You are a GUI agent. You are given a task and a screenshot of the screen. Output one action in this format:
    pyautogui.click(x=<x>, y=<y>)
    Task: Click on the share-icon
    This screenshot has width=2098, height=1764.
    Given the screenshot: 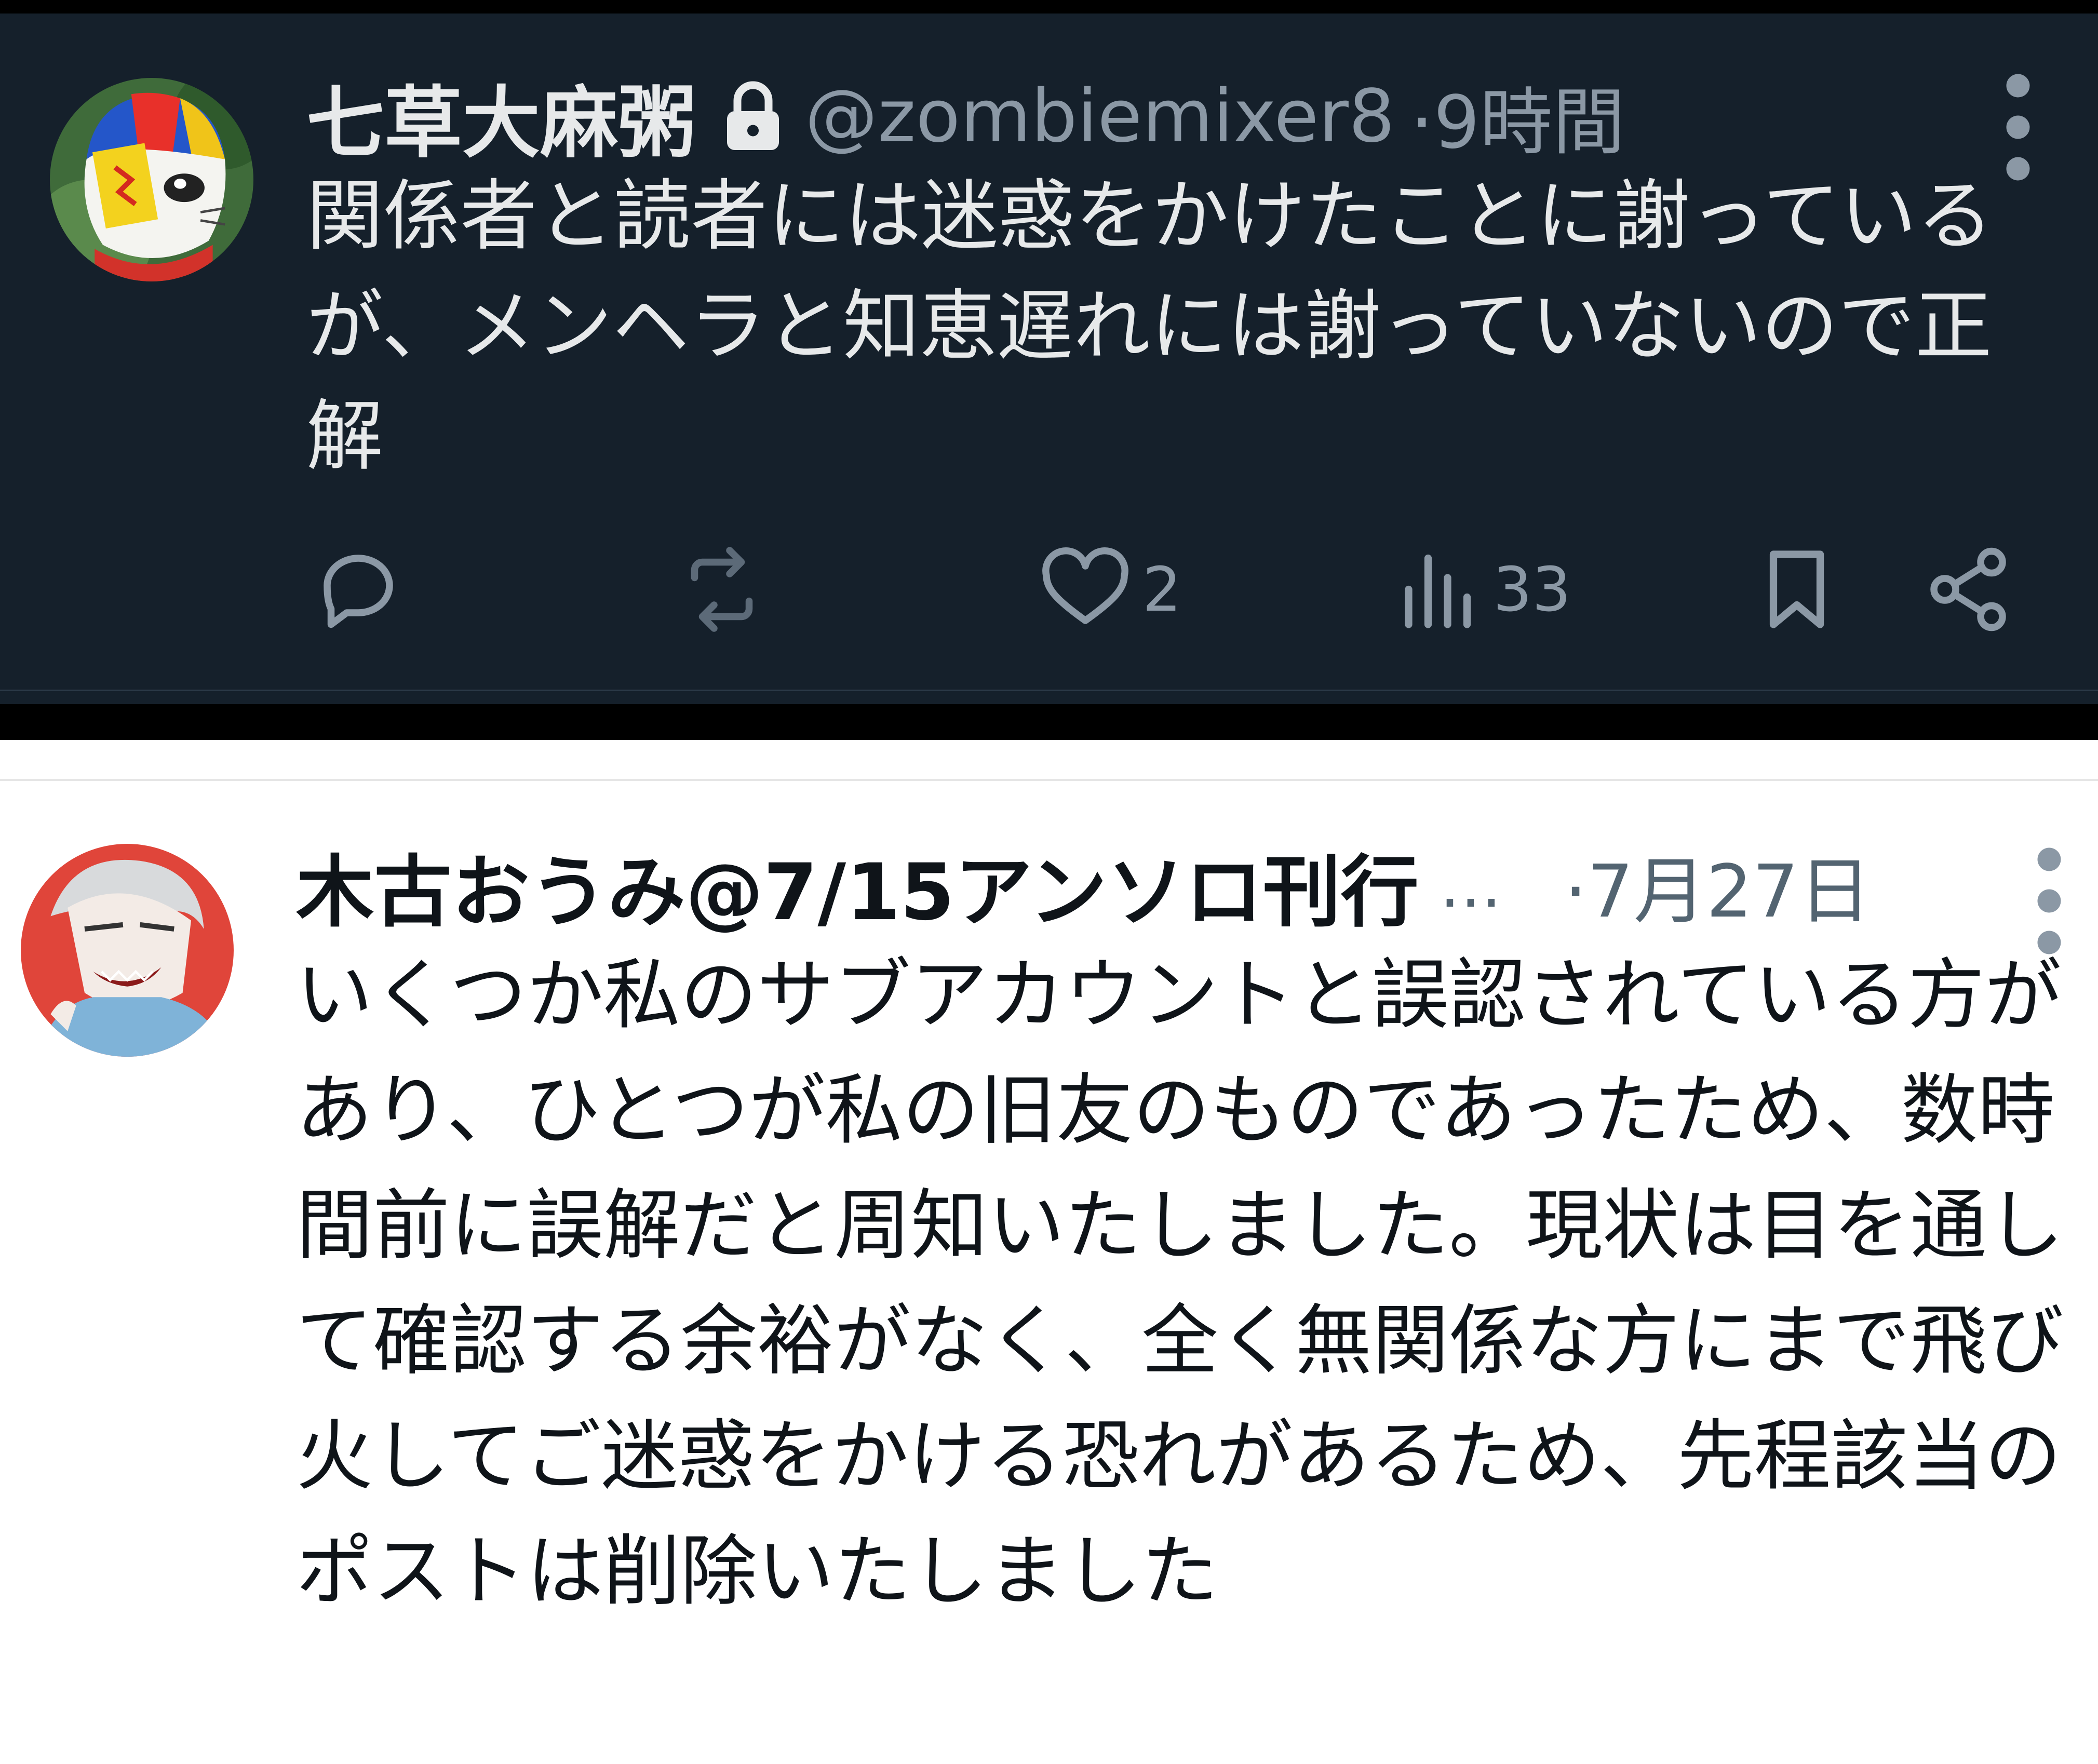 What is the action you would take?
    pyautogui.click(x=1968, y=589)
    